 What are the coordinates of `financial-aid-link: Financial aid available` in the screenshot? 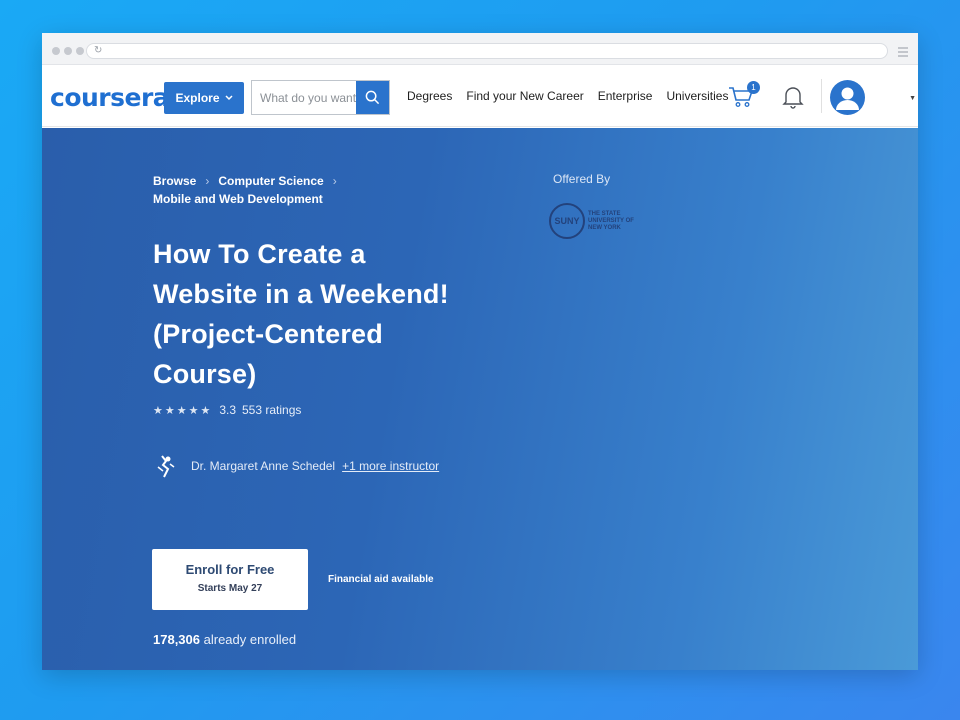 It's located at (381, 579).